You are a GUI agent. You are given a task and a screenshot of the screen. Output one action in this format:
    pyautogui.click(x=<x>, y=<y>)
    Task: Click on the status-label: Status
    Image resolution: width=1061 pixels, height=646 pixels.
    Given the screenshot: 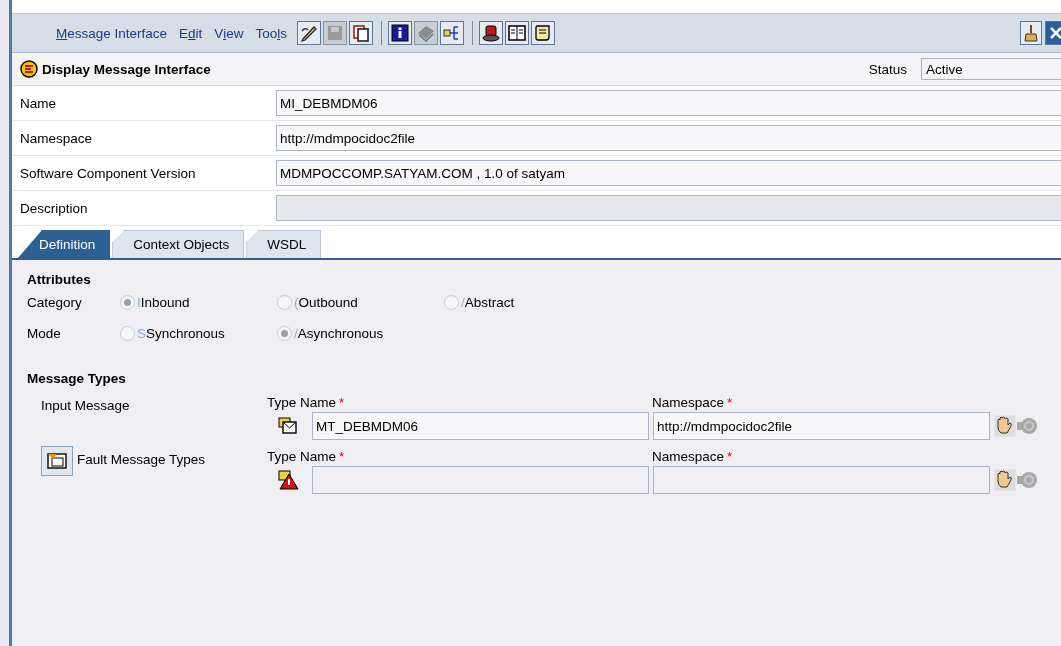 What is the action you would take?
    pyautogui.click(x=887, y=69)
    